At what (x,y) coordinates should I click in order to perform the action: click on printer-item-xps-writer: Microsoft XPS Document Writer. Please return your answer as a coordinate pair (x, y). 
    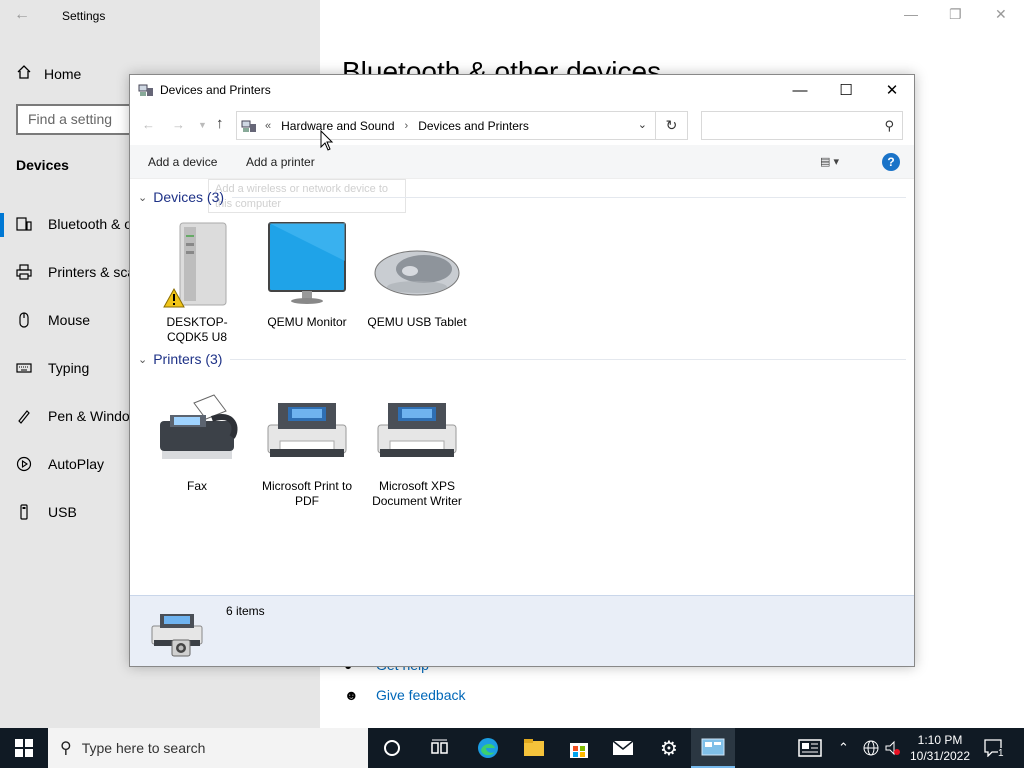
    Looking at the image, I should click on (417, 451).